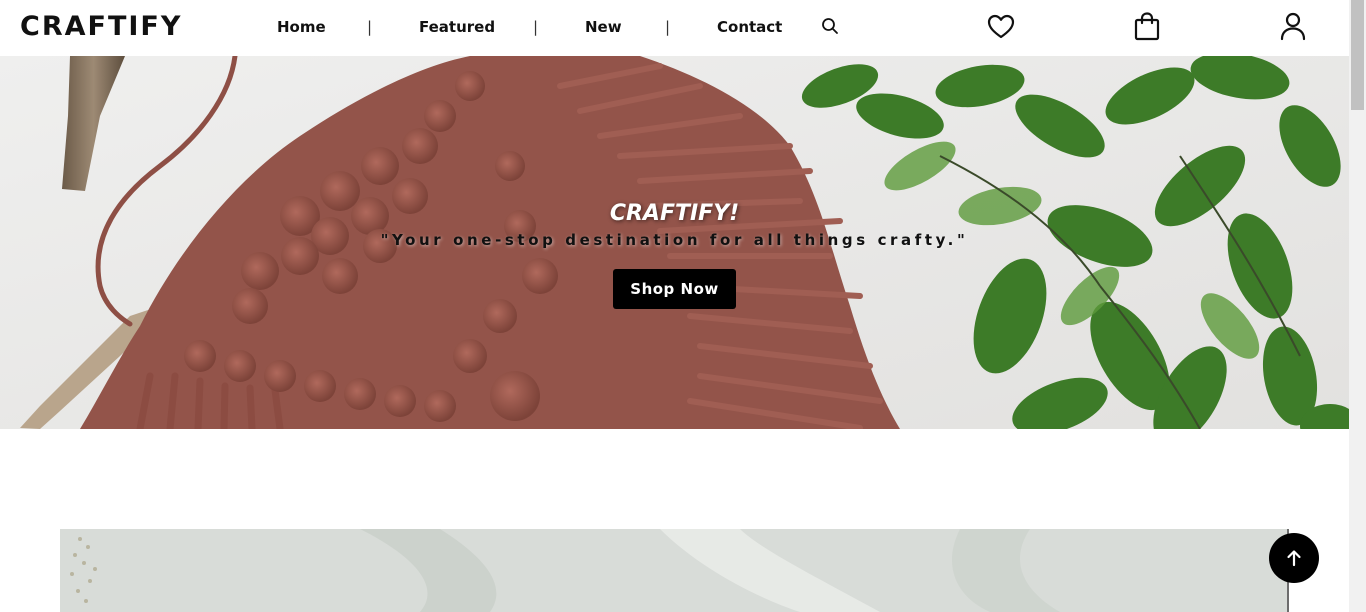 This screenshot has height=612, width=1366. Describe the element at coordinates (457, 27) in the screenshot. I see `nav-featured-link: Featured` at that location.